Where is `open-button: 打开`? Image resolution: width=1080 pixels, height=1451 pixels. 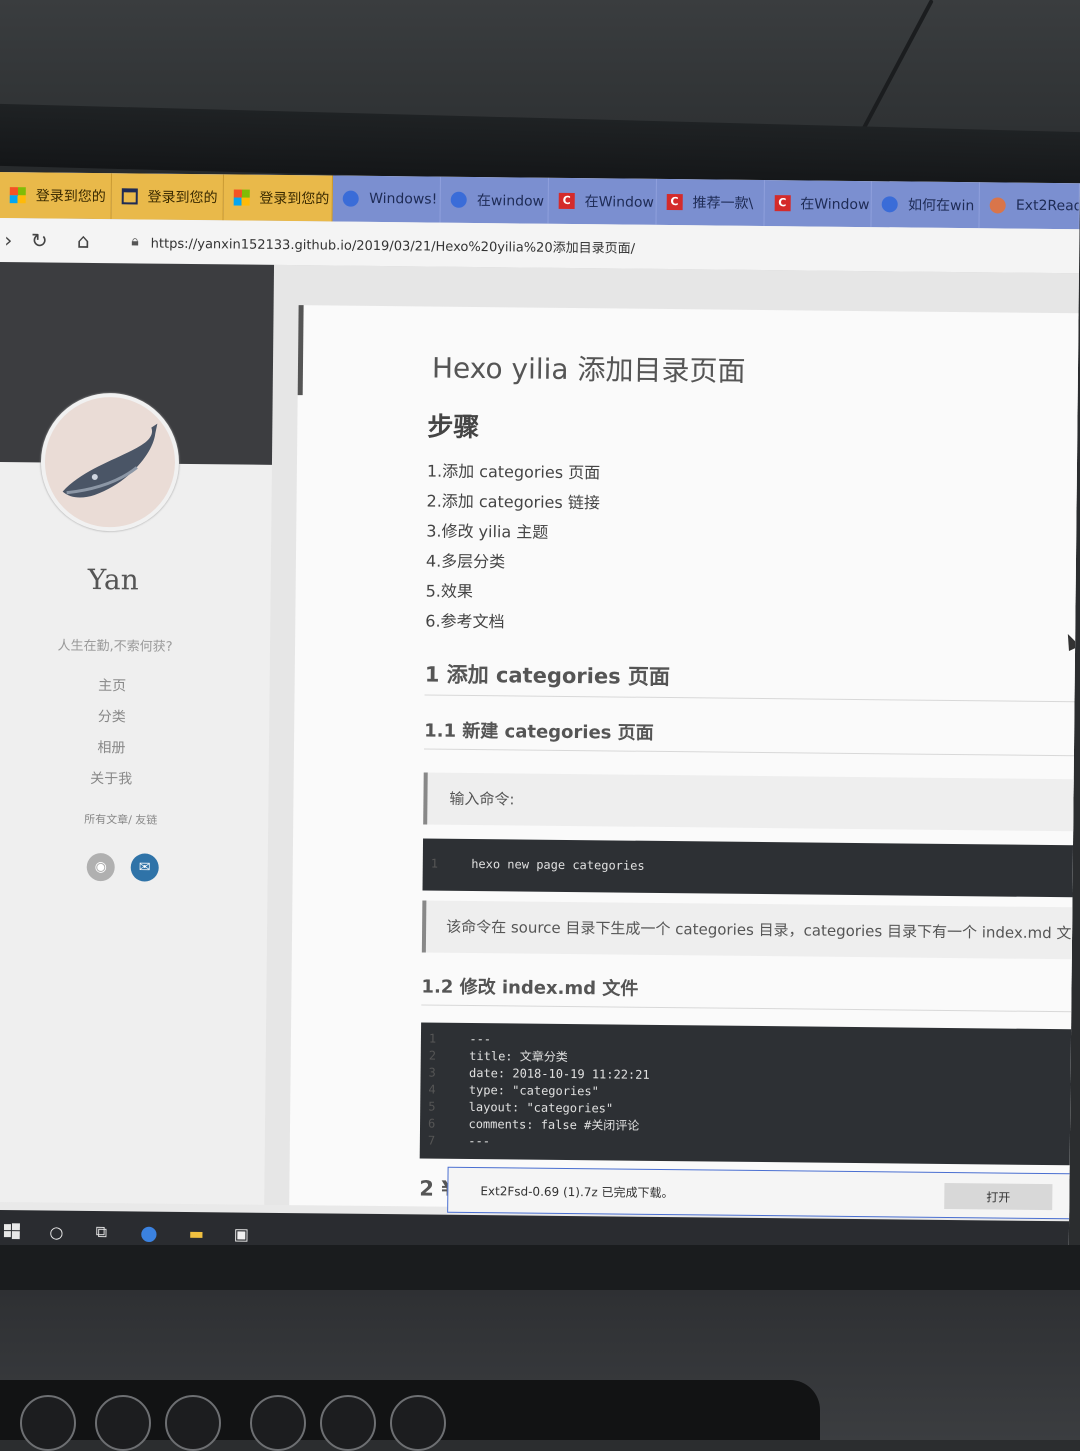 open-button: 打开 is located at coordinates (998, 1196).